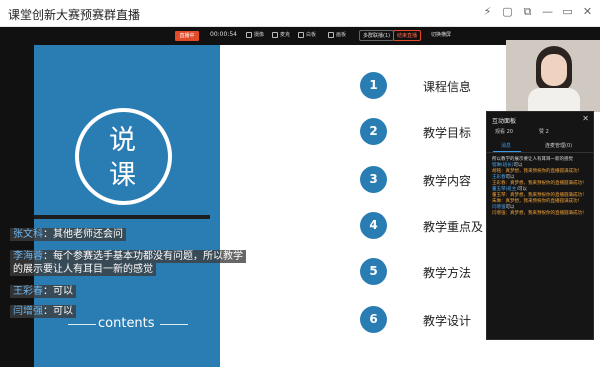  What do you see at coordinates (307, 34) in the screenshot?
I see `whiteboard-toggle: 白板` at bounding box center [307, 34].